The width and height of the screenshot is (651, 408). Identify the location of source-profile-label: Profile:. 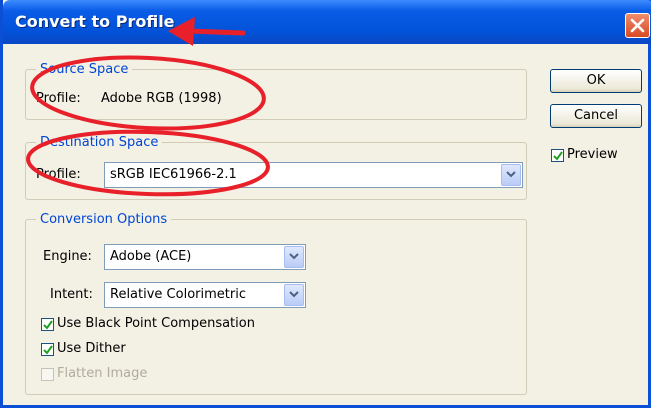
(58, 98).